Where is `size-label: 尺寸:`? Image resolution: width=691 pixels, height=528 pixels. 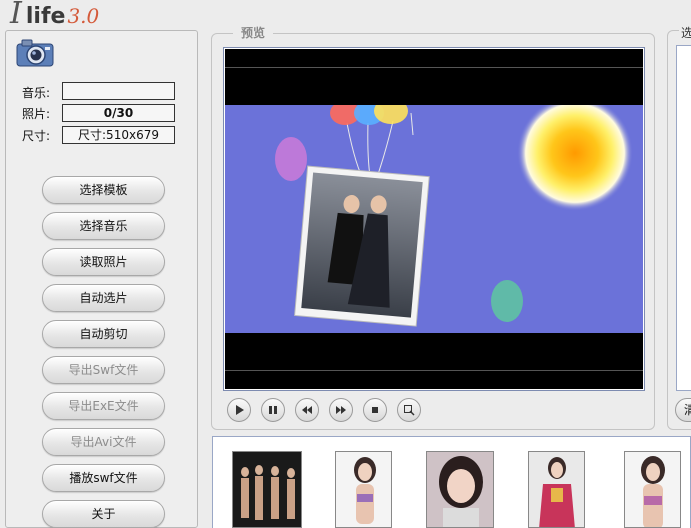
size-label: 尺寸: is located at coordinates (36, 136).